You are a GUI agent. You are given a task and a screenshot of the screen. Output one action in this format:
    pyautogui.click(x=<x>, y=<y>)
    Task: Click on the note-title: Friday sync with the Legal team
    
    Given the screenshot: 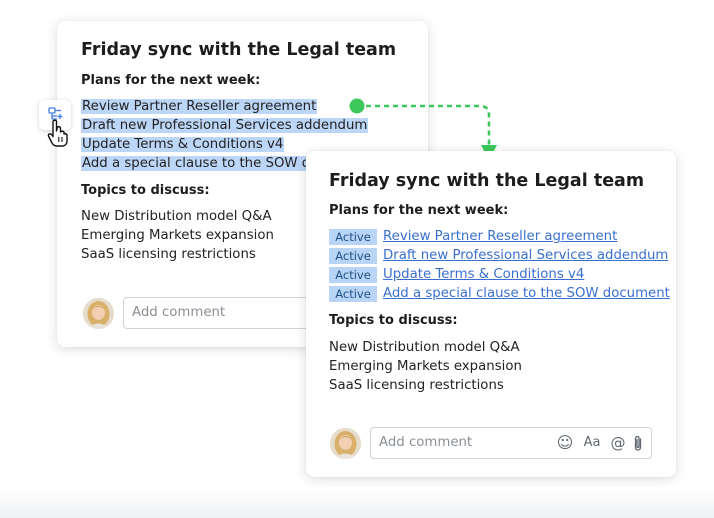 What is the action you would take?
    pyautogui.click(x=487, y=181)
    